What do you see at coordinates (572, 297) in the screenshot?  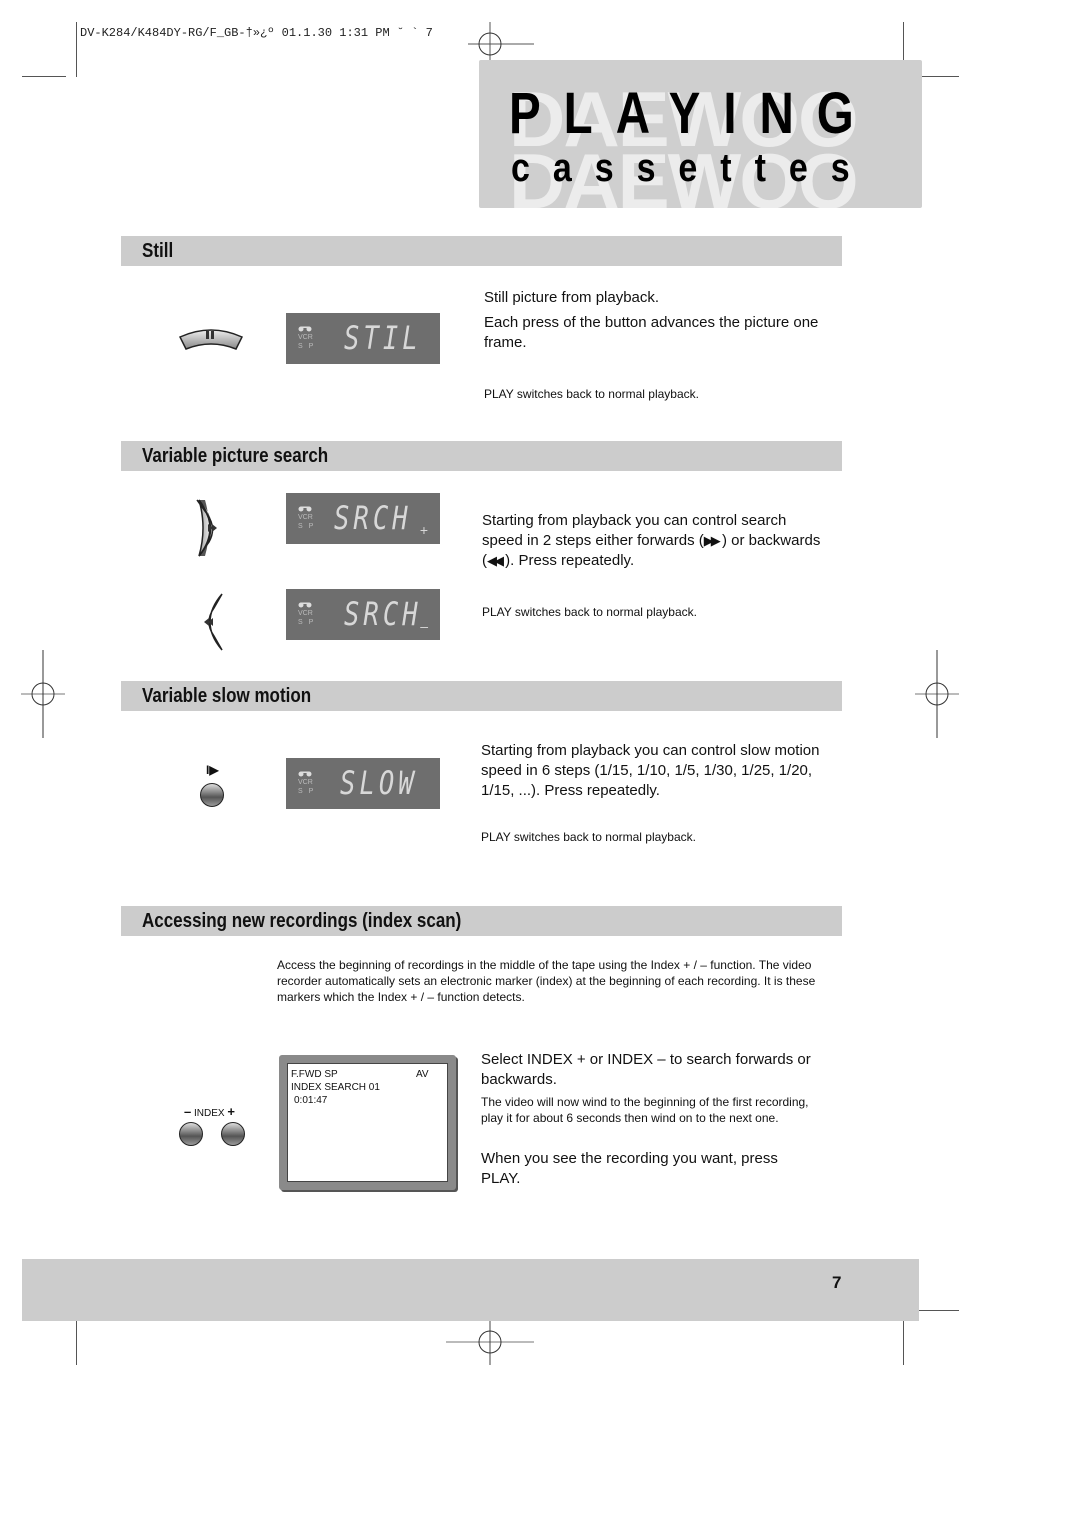 I see `still-text-1: Still picture from playback.` at bounding box center [572, 297].